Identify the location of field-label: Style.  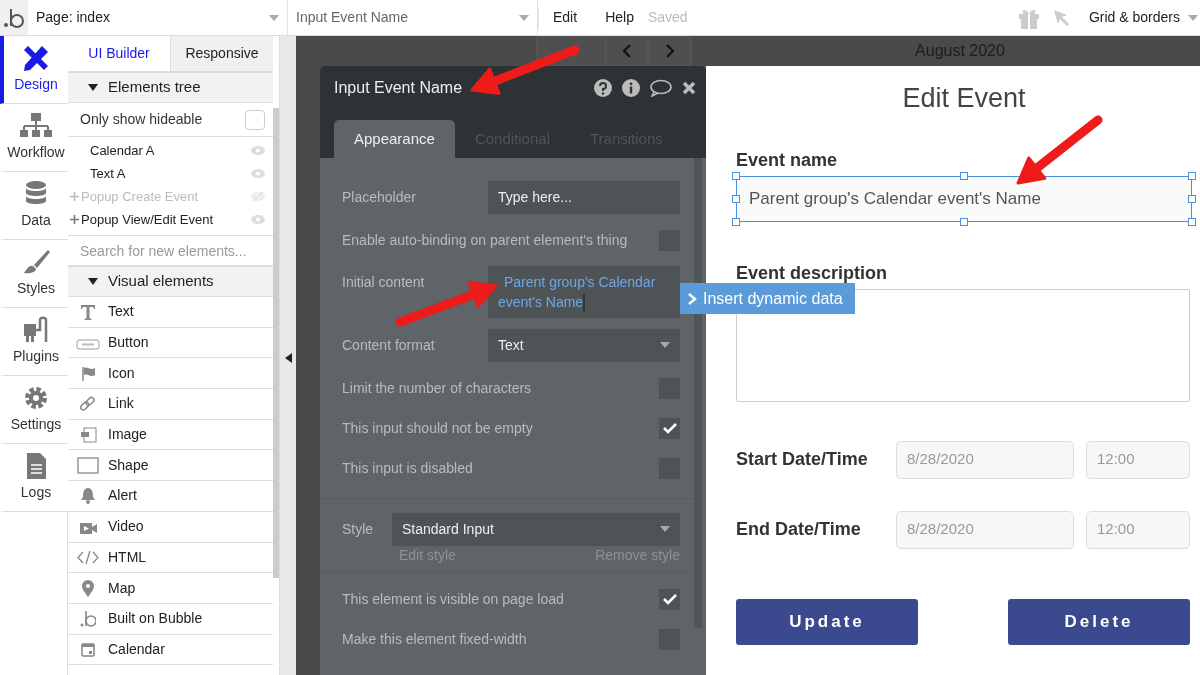
(358, 529).